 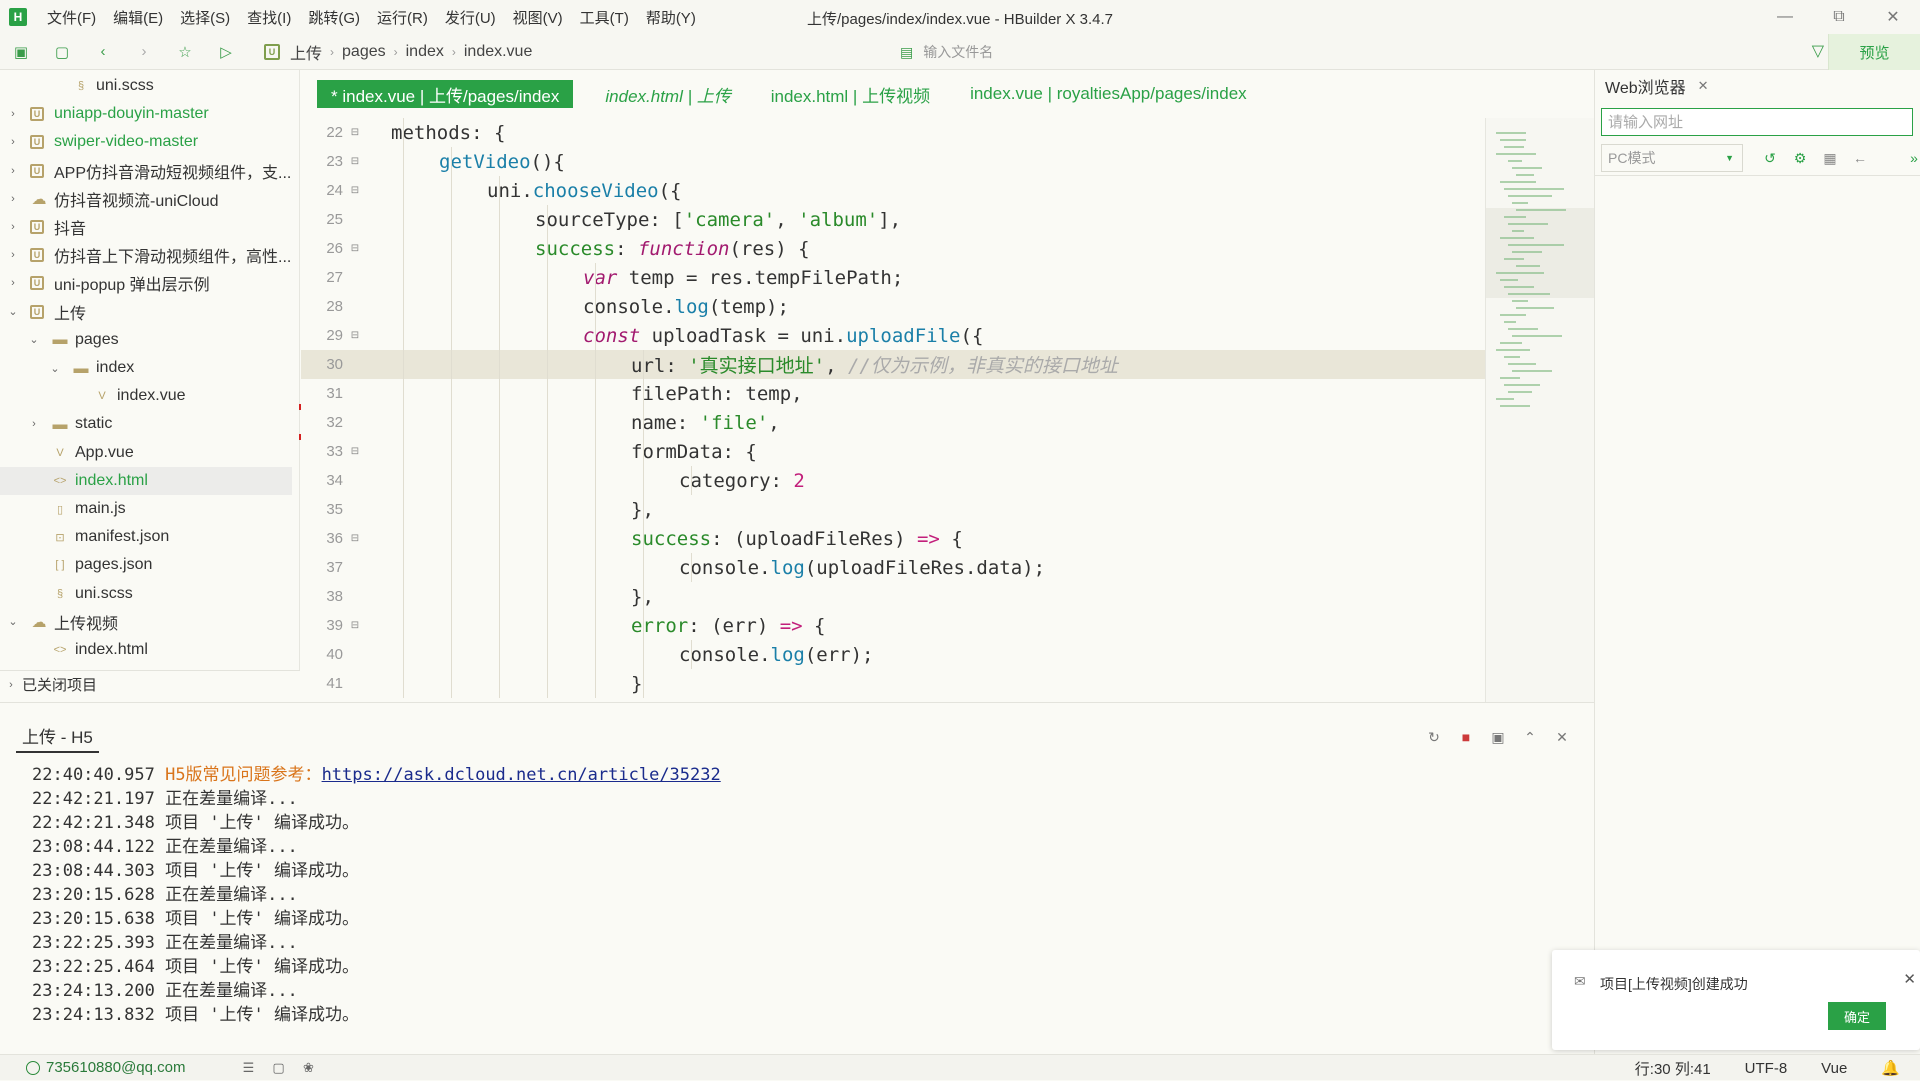 I want to click on restart-icon: ↻, so click(x=1434, y=737).